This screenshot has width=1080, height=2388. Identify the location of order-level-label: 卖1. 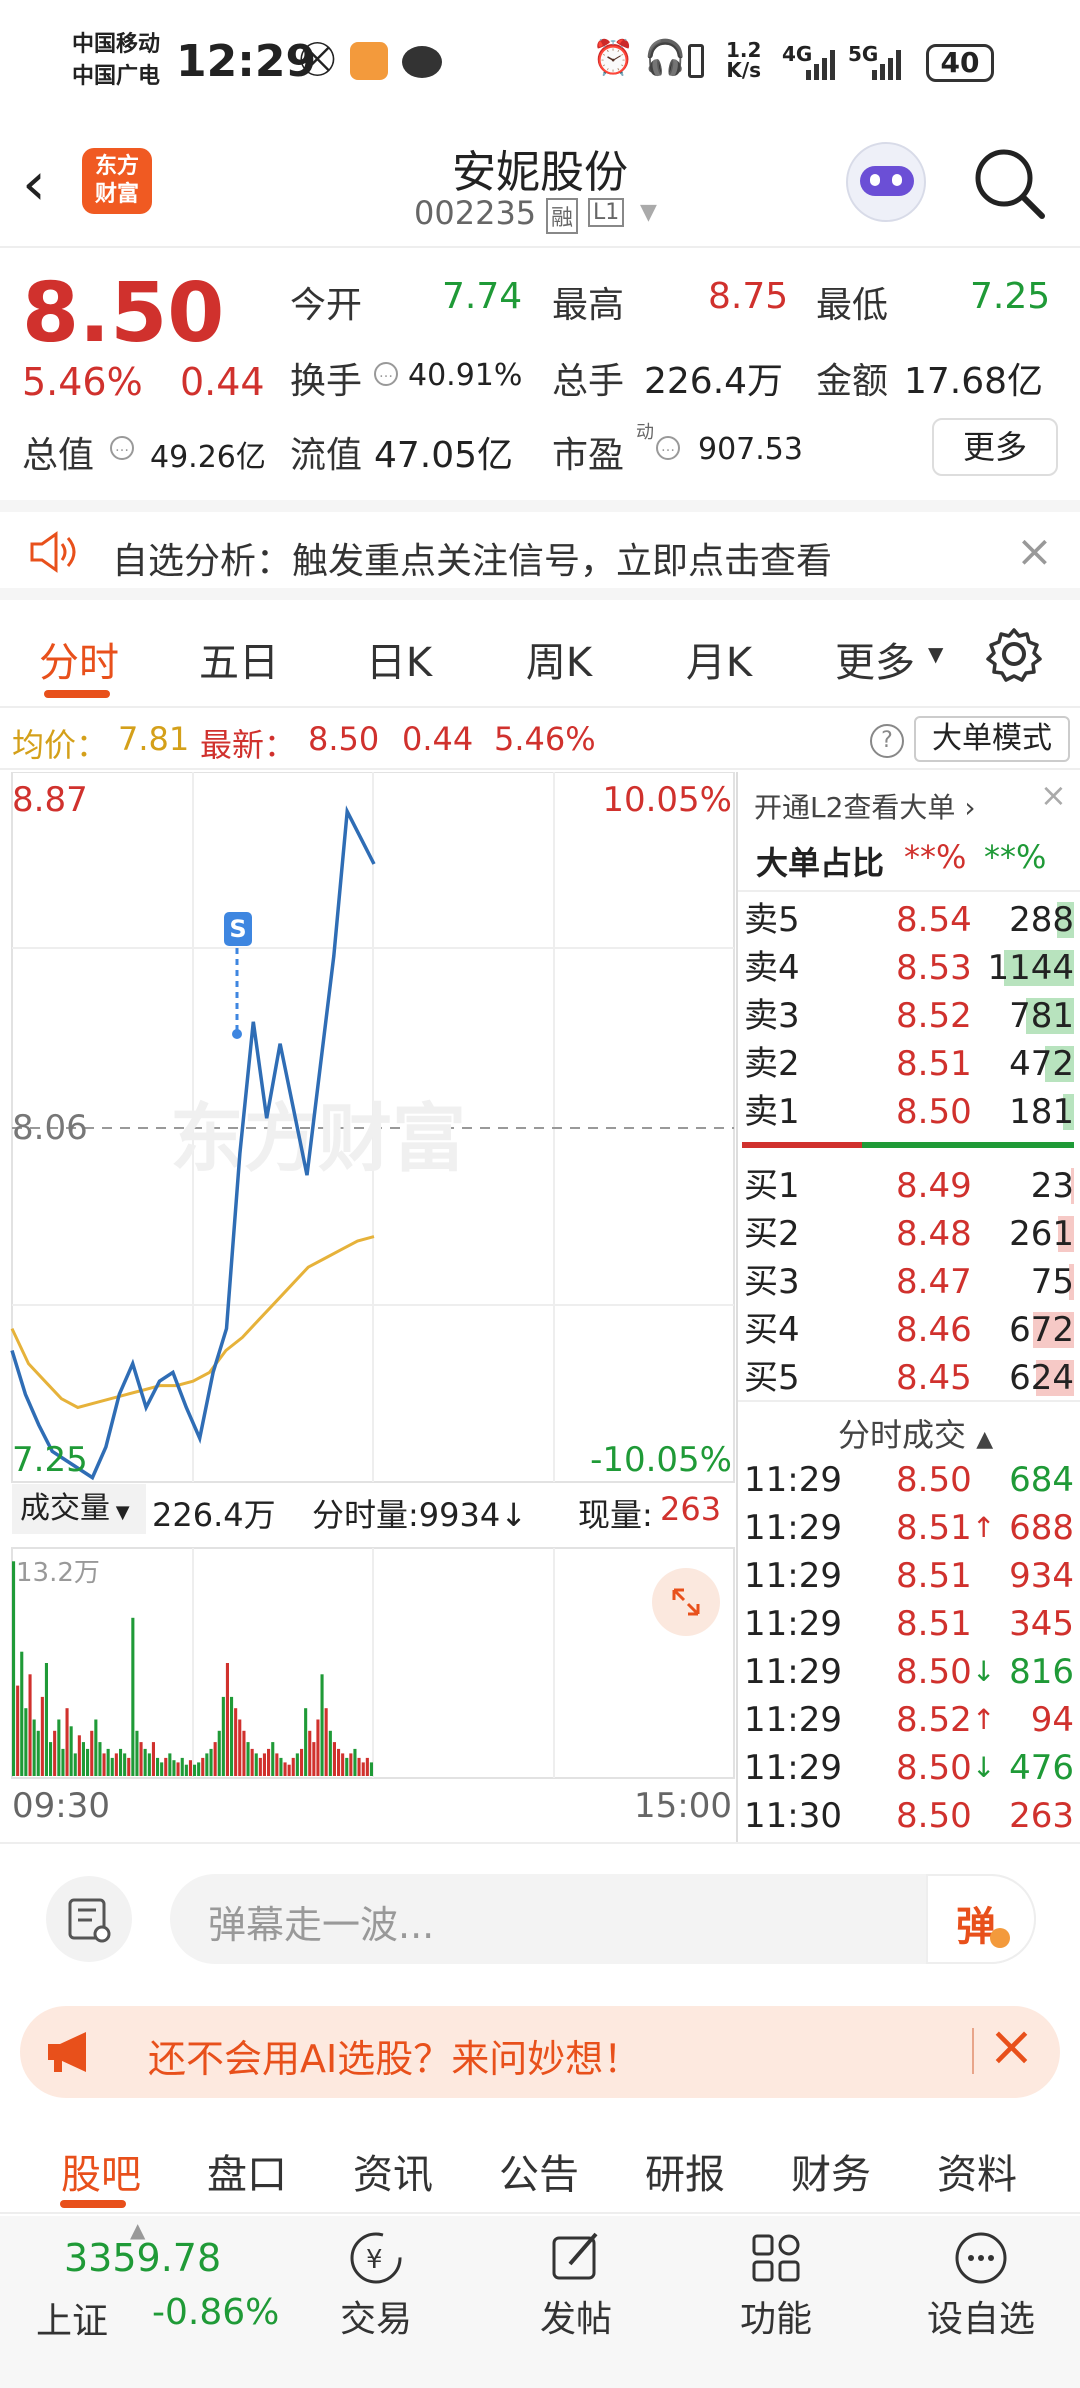
(772, 1112).